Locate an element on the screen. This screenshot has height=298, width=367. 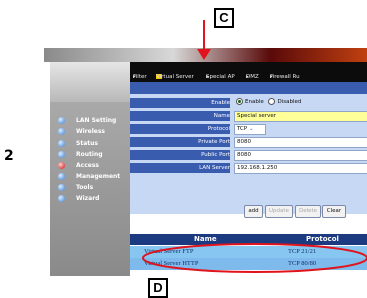
callout-label-c: C is located at coordinates (224, 18).